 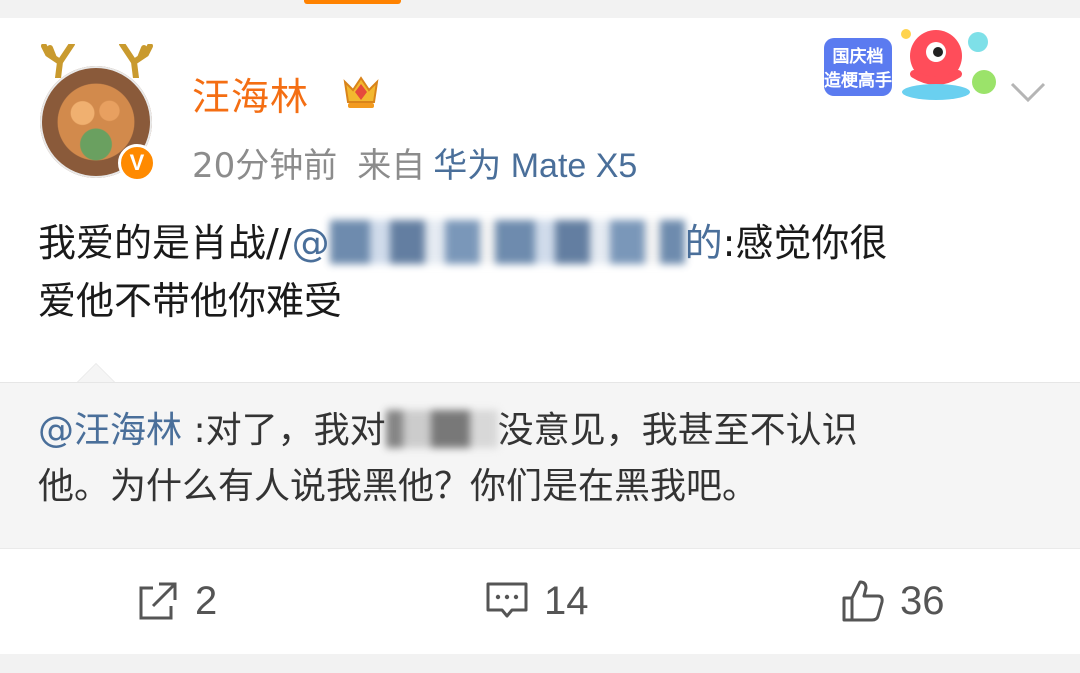 What do you see at coordinates (892, 601) in the screenshot?
I see `like-button: 36` at bounding box center [892, 601].